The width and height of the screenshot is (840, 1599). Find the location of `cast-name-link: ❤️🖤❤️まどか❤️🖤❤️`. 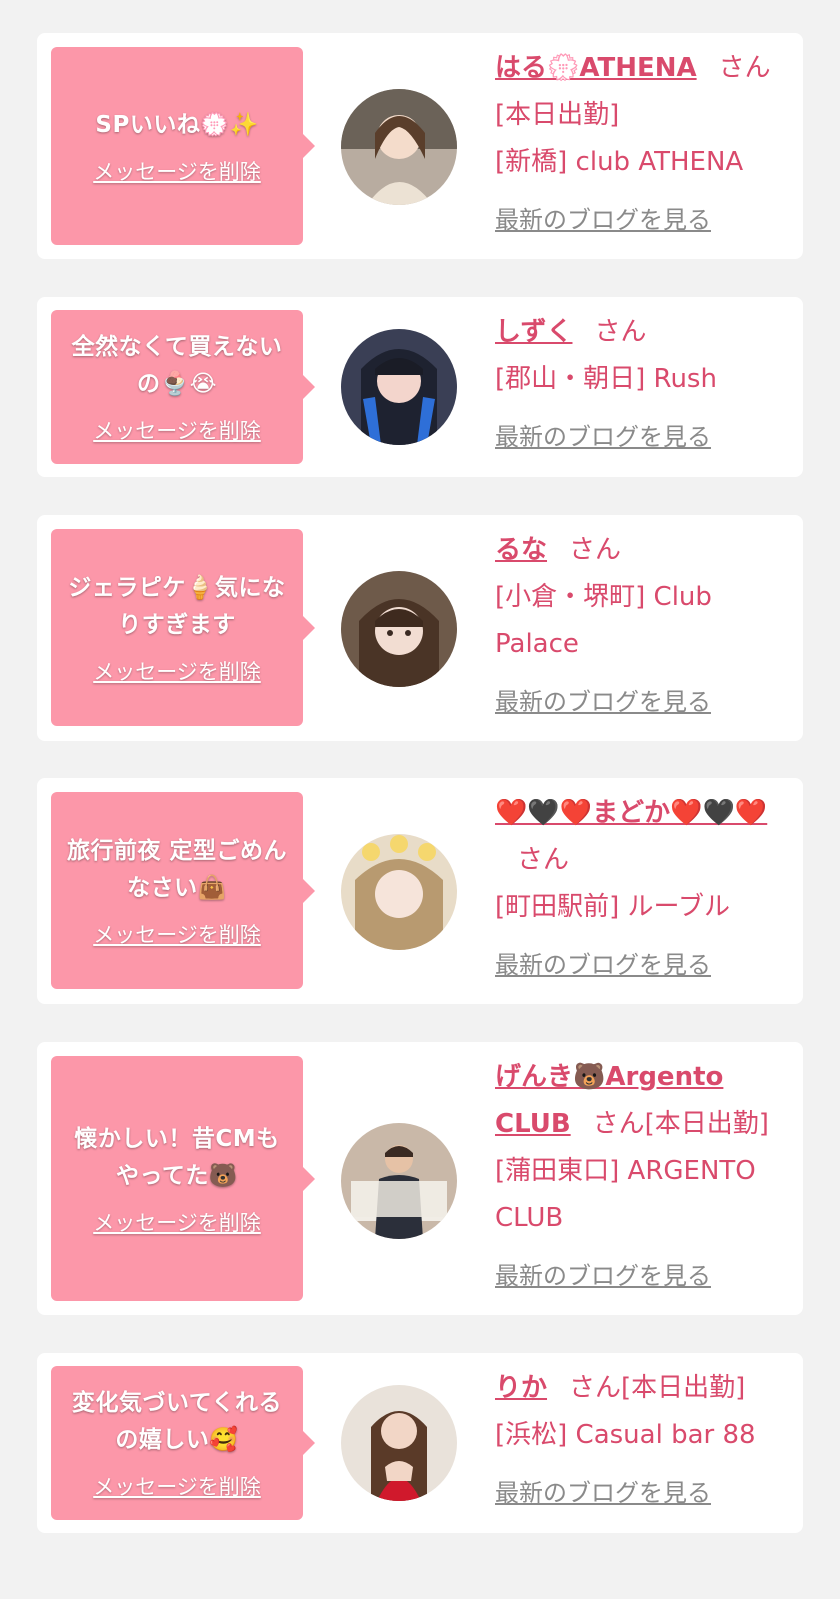

cast-name-link: ❤️🖤❤️まどか❤️🖤❤️ is located at coordinates (631, 813).